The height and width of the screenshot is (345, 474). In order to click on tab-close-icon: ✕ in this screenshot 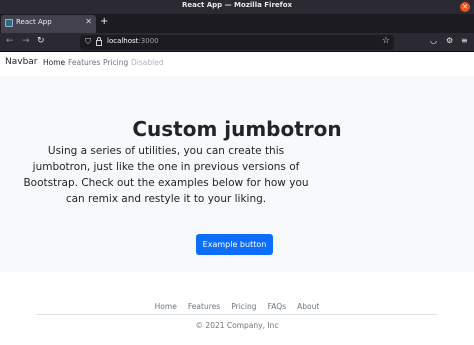, I will do `click(88, 21)`.